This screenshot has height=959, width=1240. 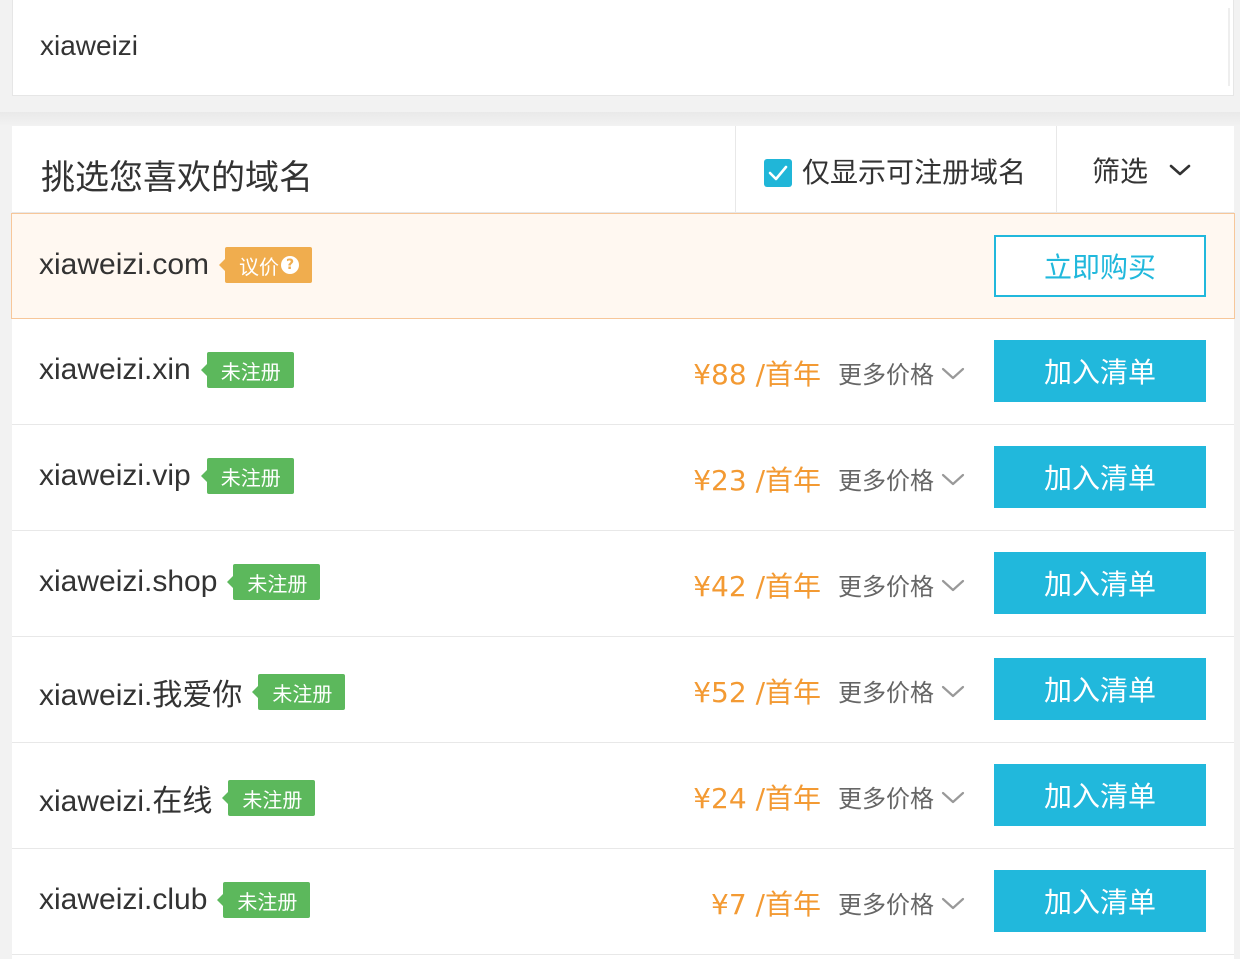 What do you see at coordinates (757, 480) in the screenshot?
I see `first-year-price: ¥23 /首年` at bounding box center [757, 480].